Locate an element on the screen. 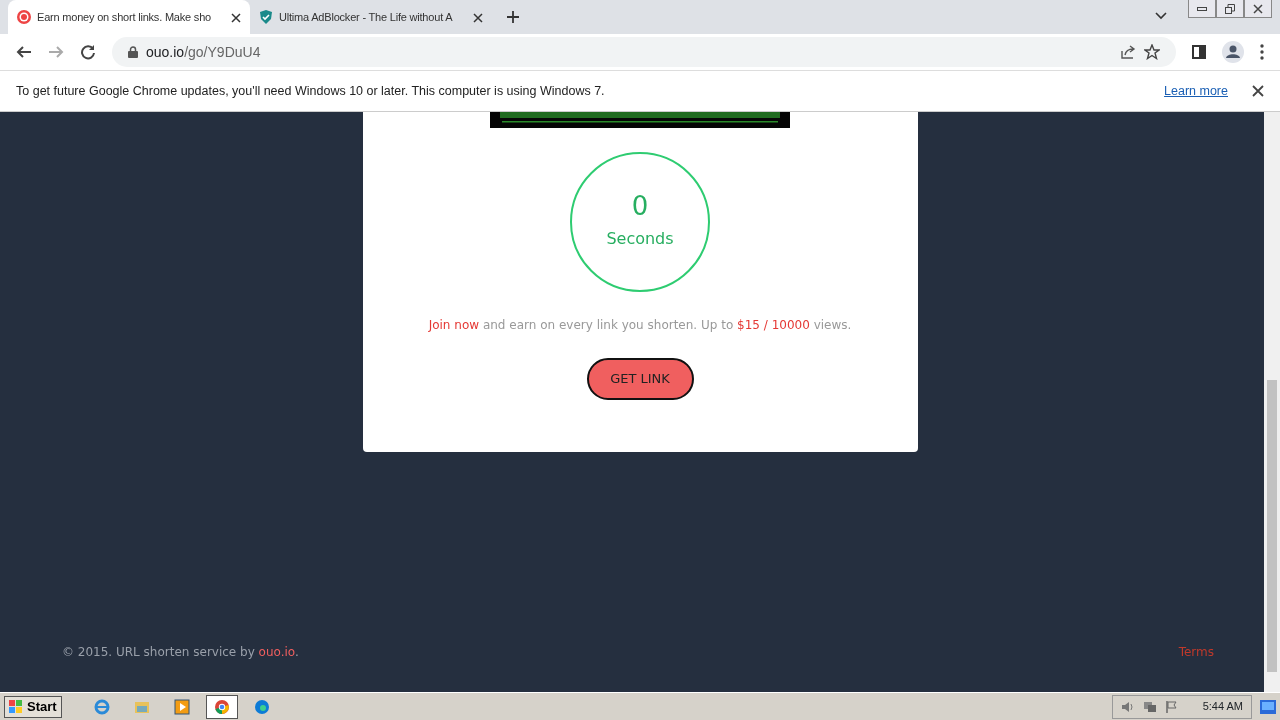 This screenshot has width=1280, height=720. learn-more-link: Learn more is located at coordinates (1196, 91).